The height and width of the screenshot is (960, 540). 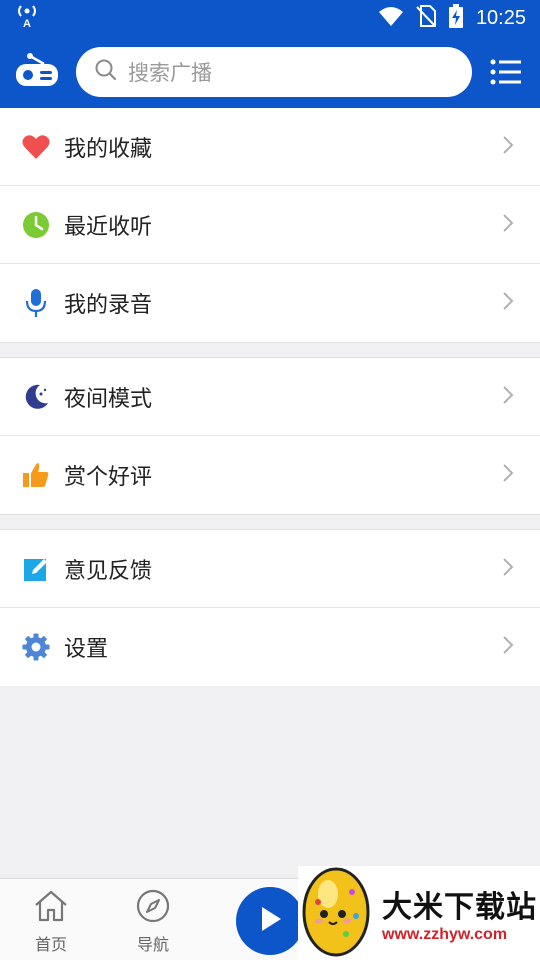 I want to click on moon-icon, so click(x=36, y=397).